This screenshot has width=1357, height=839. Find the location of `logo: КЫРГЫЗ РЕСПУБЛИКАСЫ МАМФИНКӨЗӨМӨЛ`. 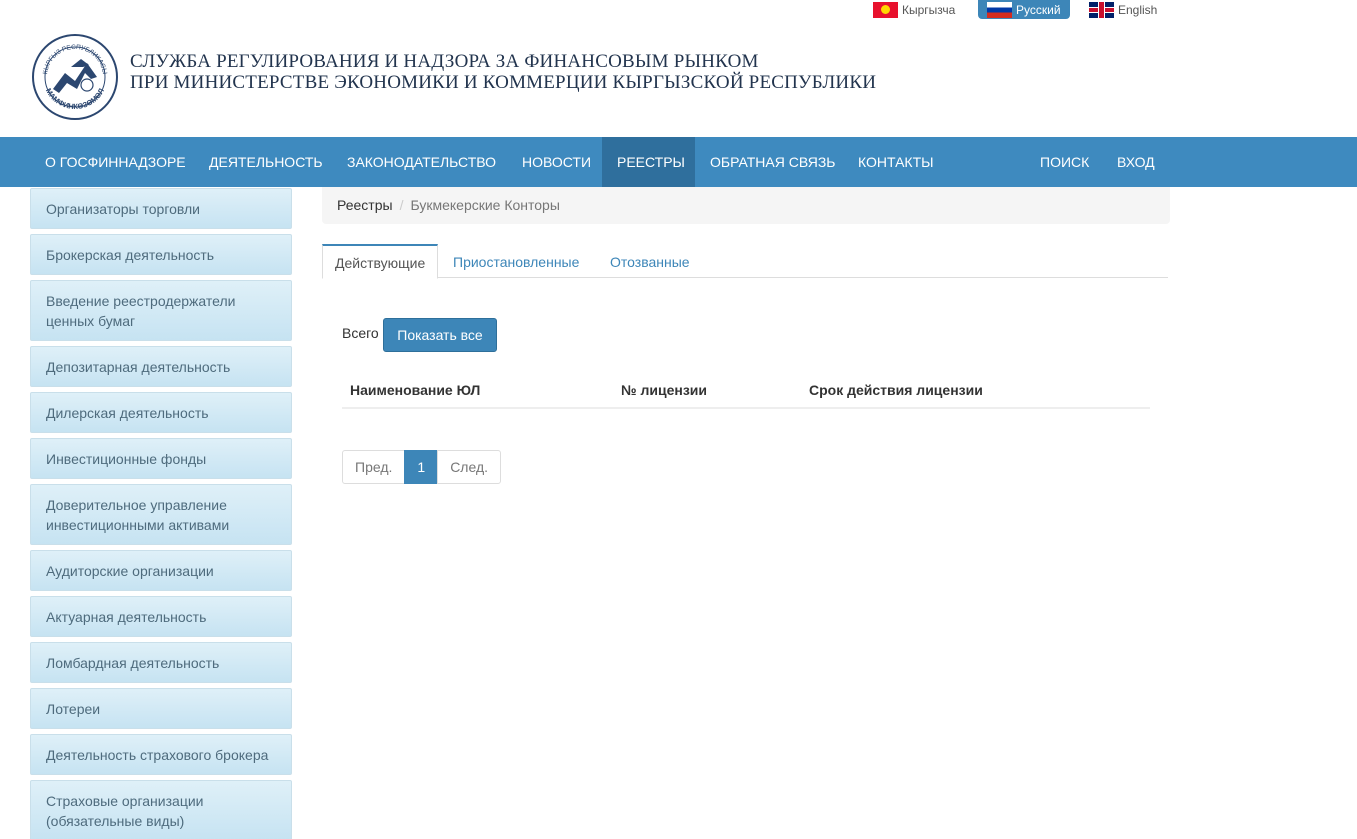

logo: КЫРГЫЗ РЕСПУБЛИКАСЫ МАМФИНКӨЗӨМӨЛ is located at coordinates (75, 77).